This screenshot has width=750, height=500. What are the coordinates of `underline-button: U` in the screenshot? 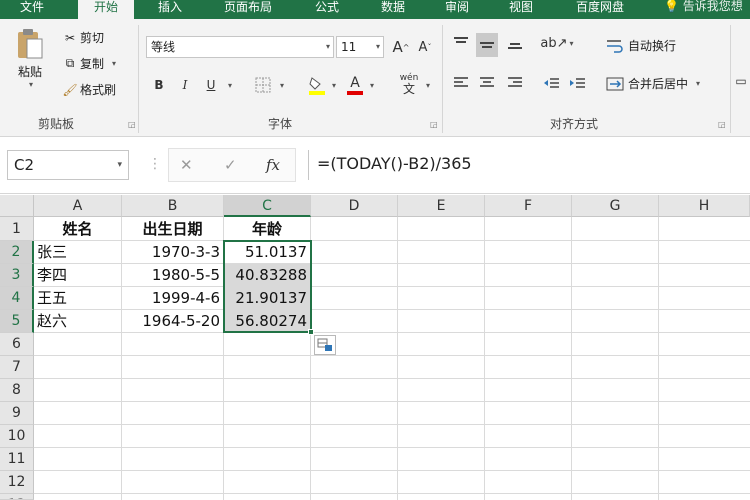 It's located at (211, 85).